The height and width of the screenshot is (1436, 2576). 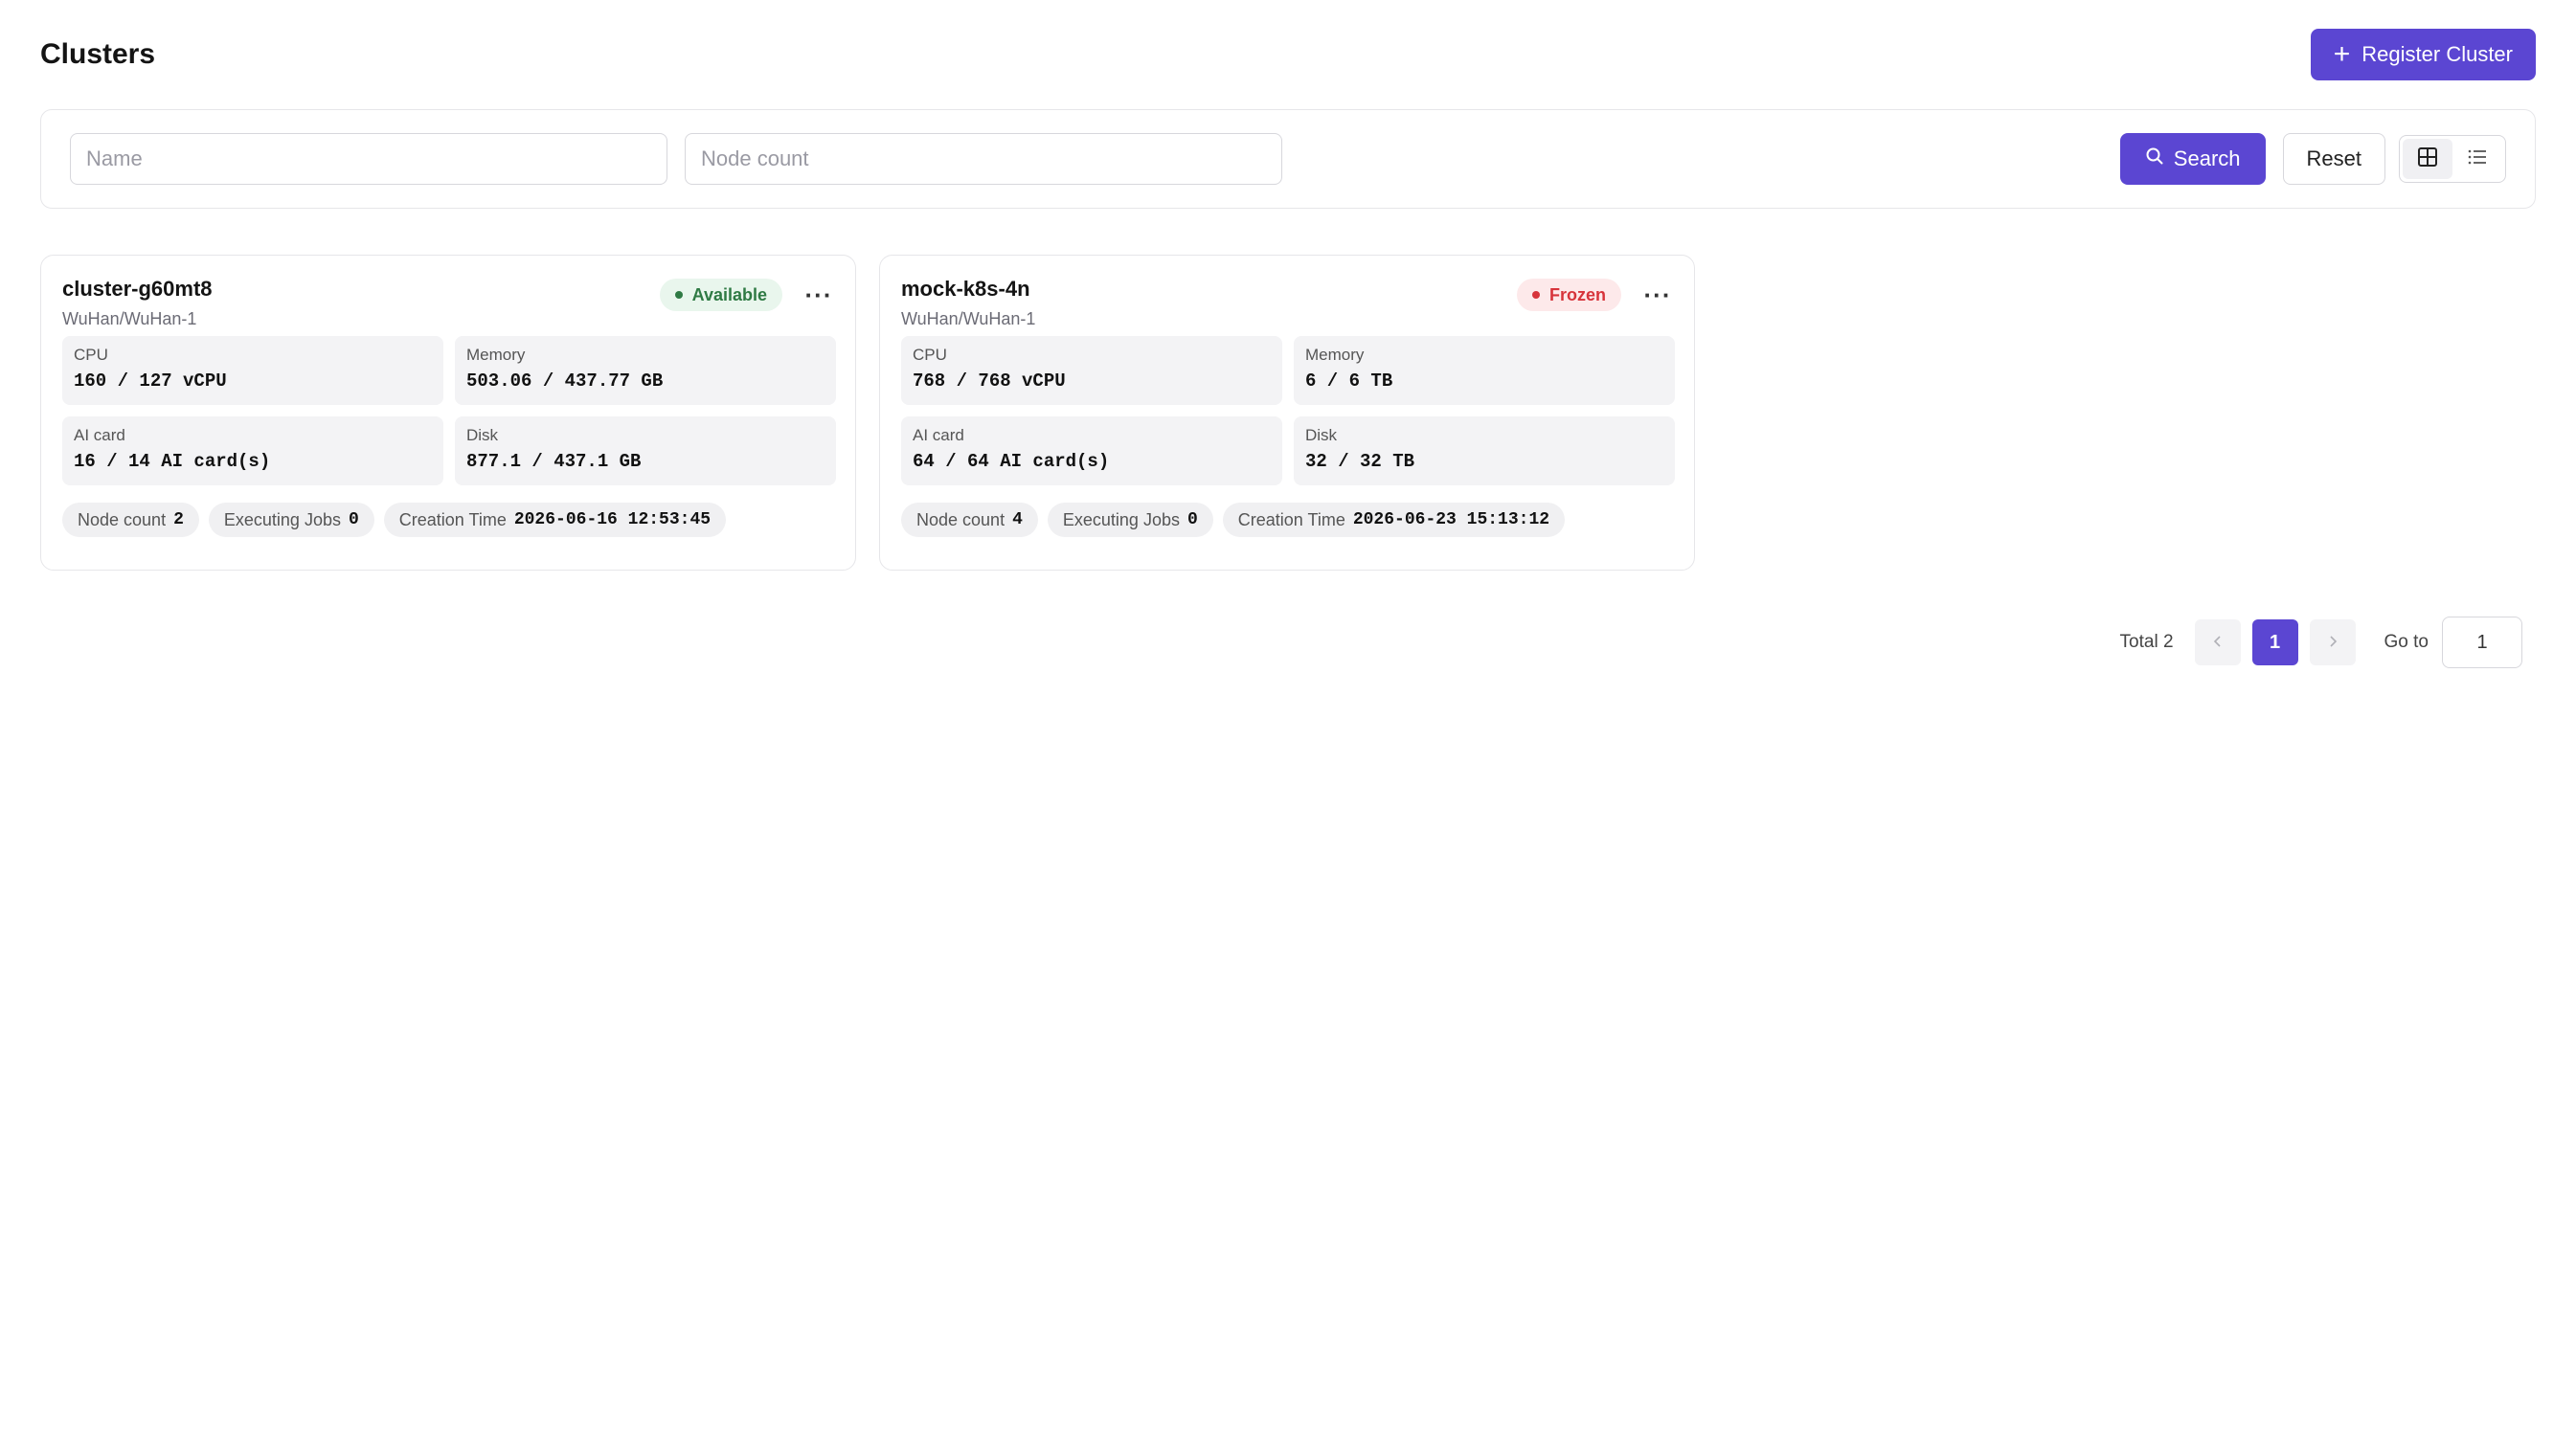 What do you see at coordinates (1451, 519) in the screenshot?
I see `chip-value: 2026-06-23 15:13:12` at bounding box center [1451, 519].